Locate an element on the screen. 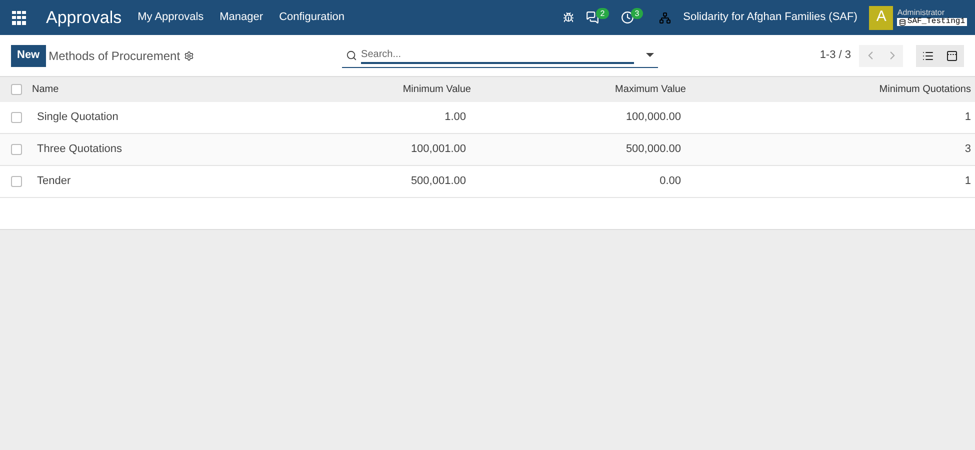 This screenshot has height=450, width=975. table-row: Single Quotation 1.00 100,000.00 1 is located at coordinates (487, 118).